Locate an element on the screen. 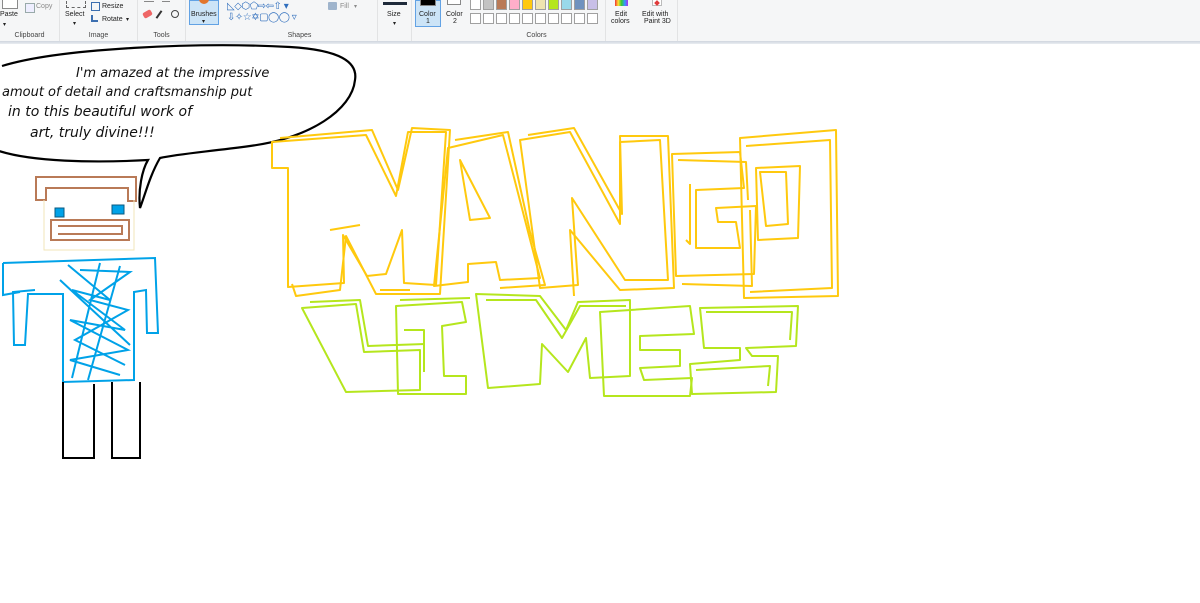 Image resolution: width=1200 pixels, height=603 pixels. magnifier-icon is located at coordinates (175, 14).